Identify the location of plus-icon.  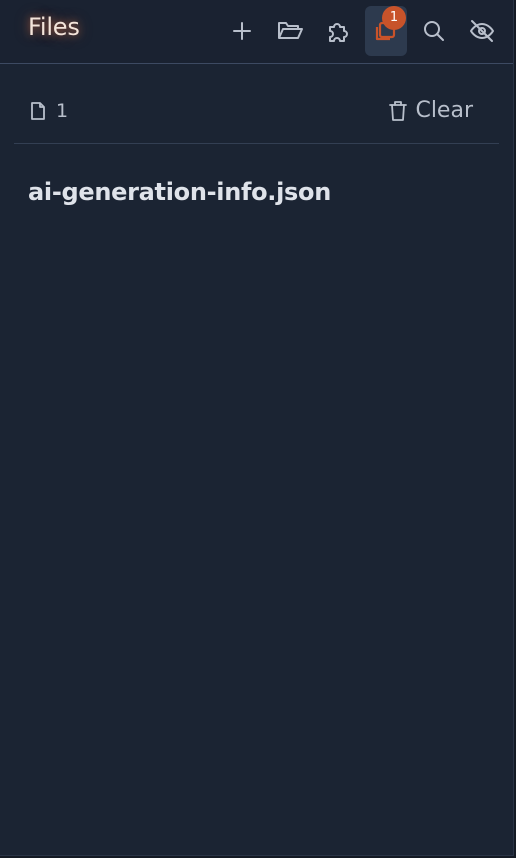
(242, 31).